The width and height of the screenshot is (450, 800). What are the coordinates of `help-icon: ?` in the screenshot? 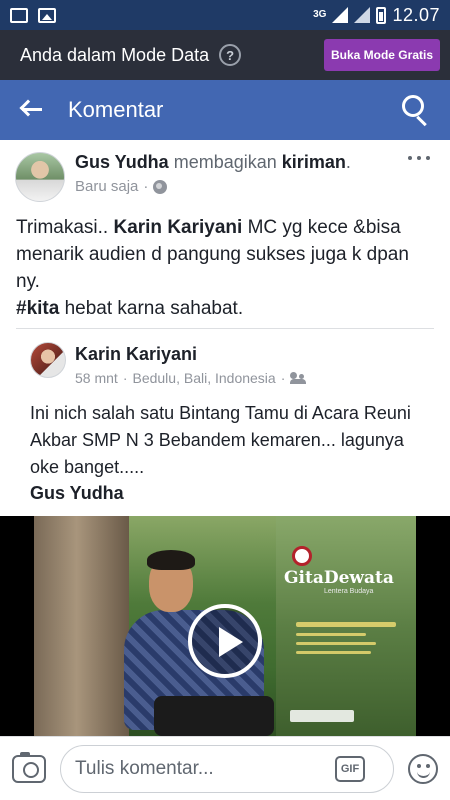 It's located at (230, 55).